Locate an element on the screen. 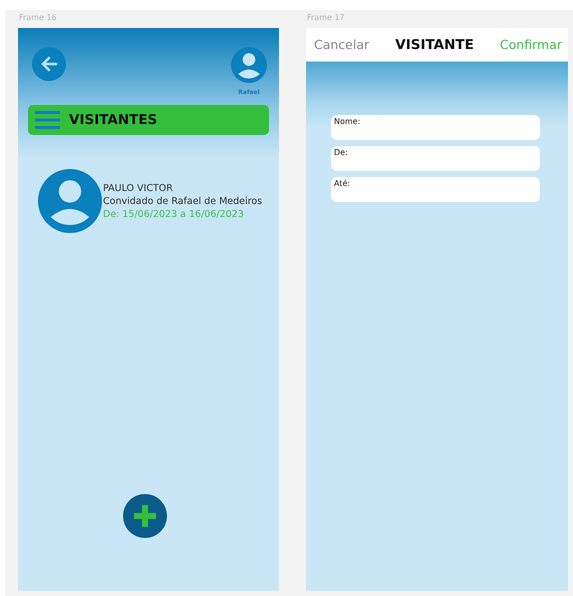 The image size is (573, 596). frame-label: Frame 16 is located at coordinates (38, 18).